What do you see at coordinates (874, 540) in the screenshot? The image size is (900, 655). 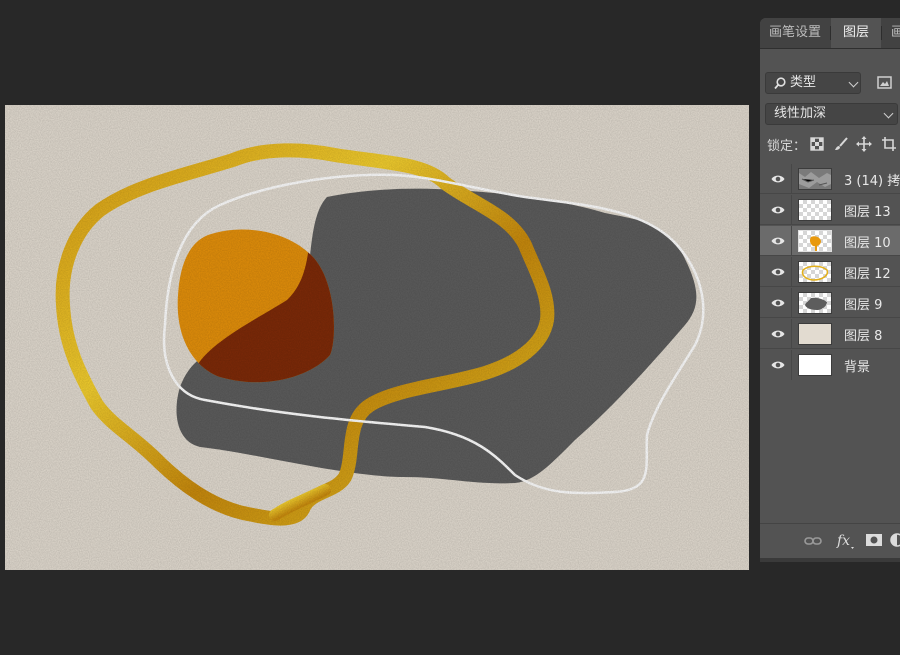 I see `mask-icon` at bounding box center [874, 540].